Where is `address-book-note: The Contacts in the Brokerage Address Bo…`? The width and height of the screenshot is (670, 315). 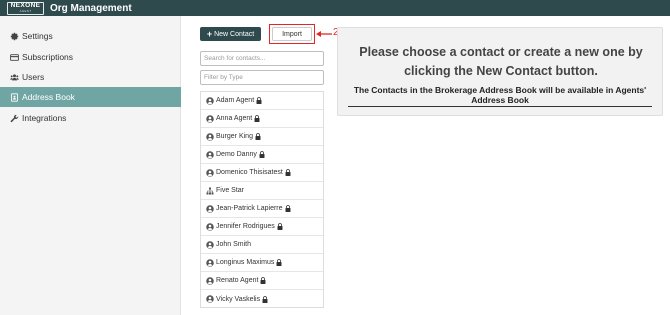
address-book-note: The Contacts in the Brokerage Address Bo… is located at coordinates (500, 96).